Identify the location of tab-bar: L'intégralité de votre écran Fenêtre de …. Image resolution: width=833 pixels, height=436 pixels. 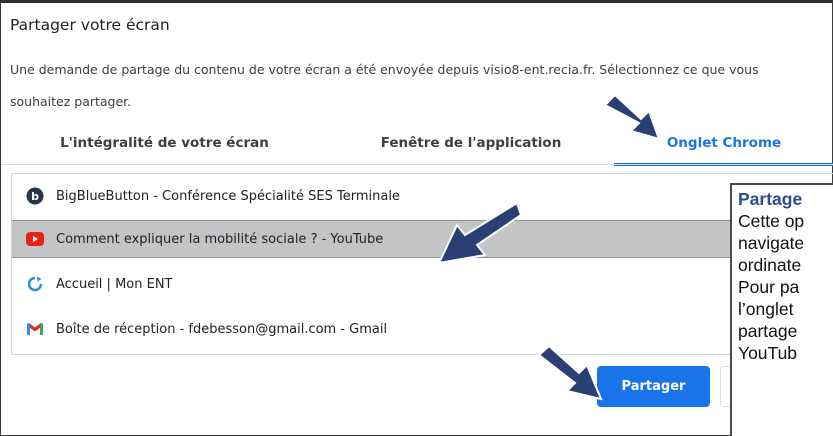
(417, 144).